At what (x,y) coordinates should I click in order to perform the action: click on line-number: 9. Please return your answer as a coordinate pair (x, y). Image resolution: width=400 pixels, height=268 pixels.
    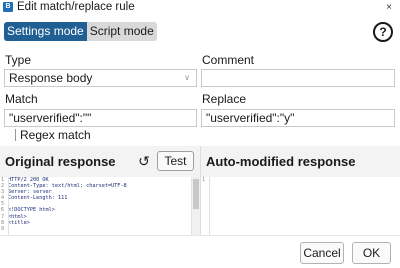
    Looking at the image, I should click on (3, 228).